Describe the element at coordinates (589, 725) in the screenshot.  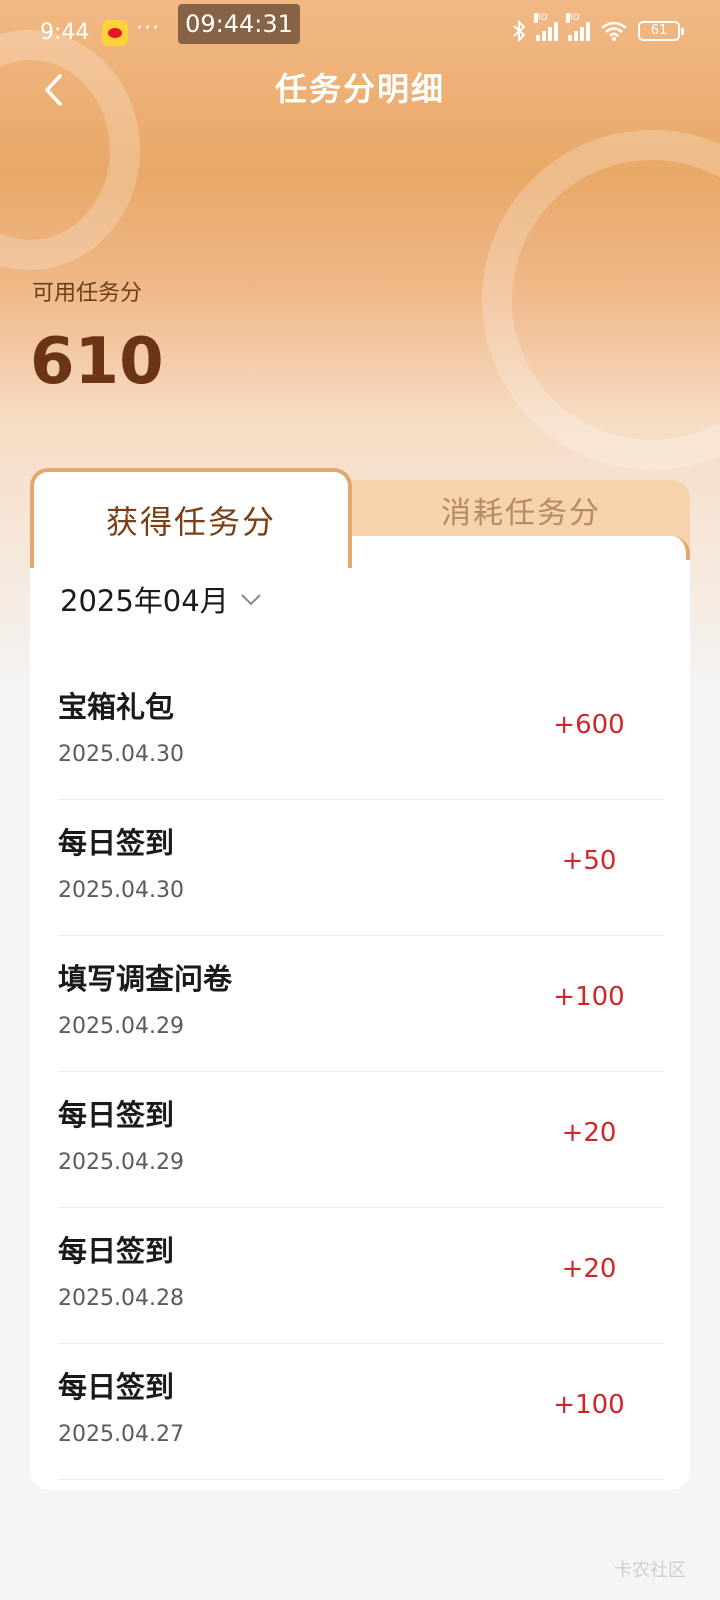
I see `record-amount: +600` at that location.